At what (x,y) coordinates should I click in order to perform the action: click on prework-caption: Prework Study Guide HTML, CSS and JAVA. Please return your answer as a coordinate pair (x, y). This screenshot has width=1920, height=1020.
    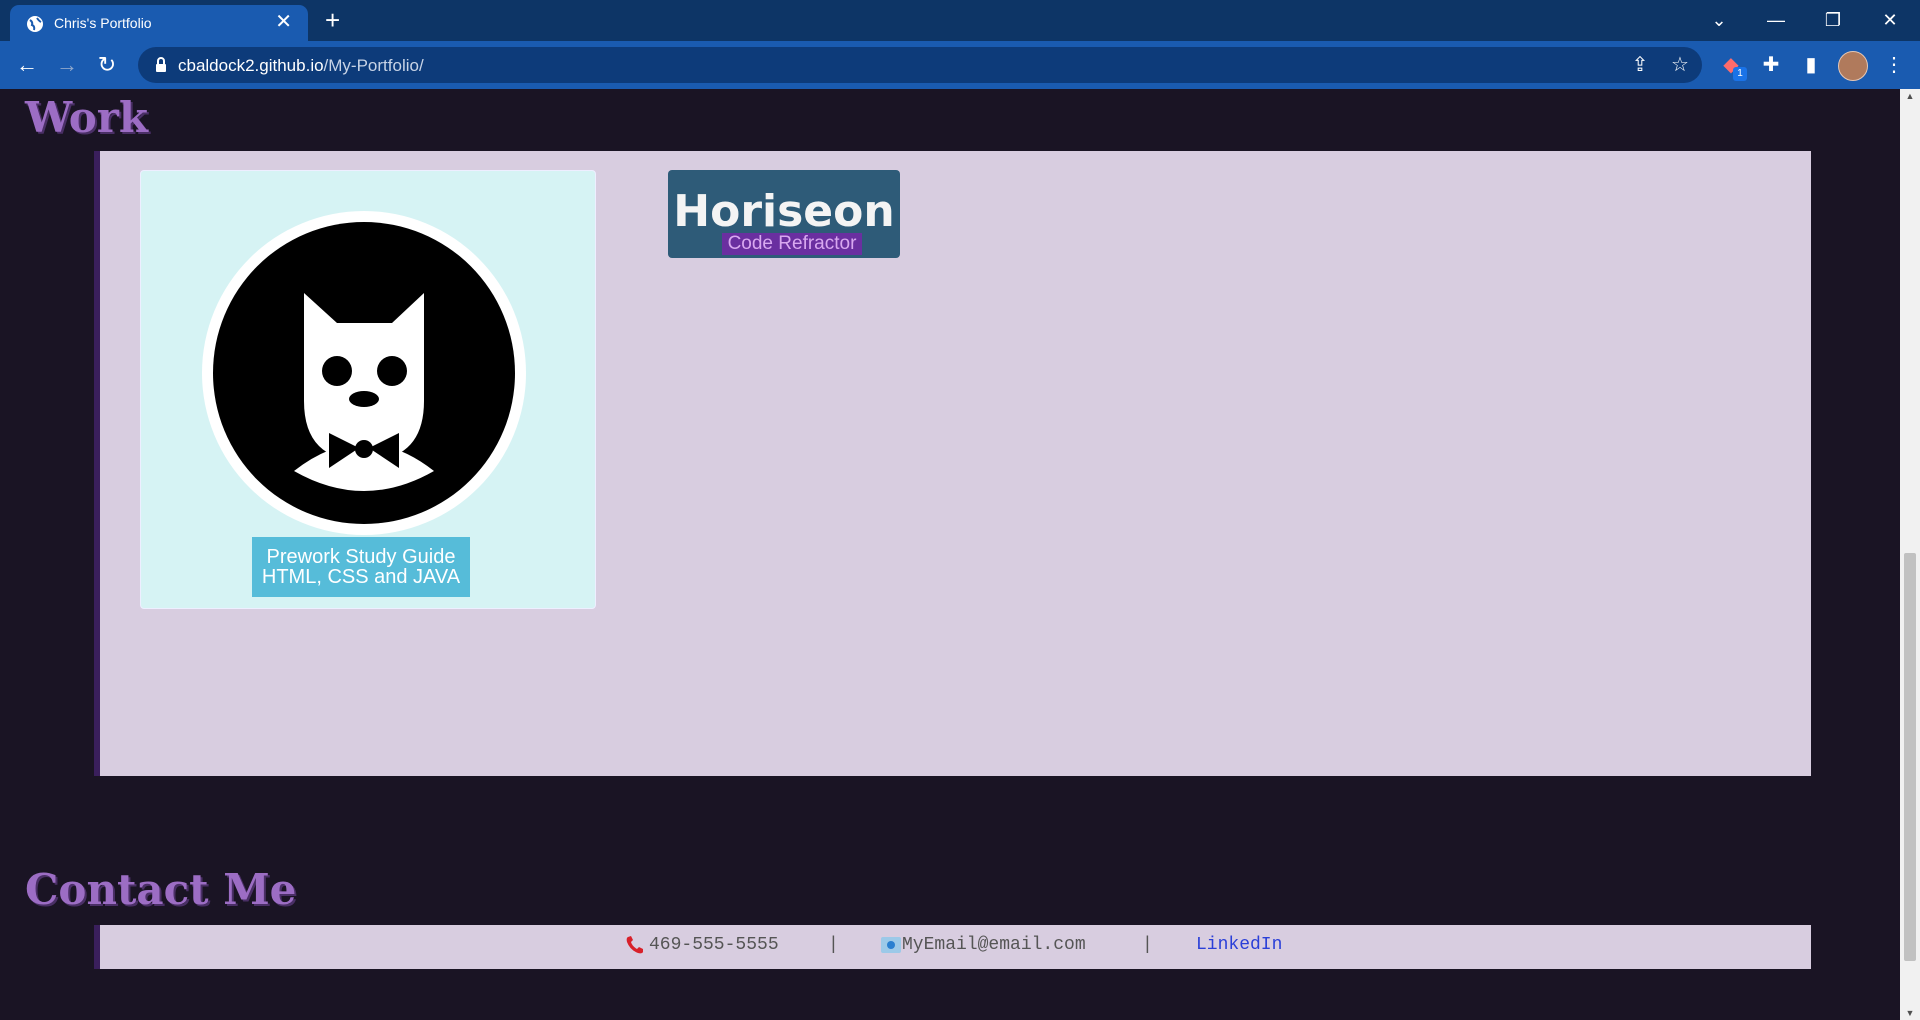
    Looking at the image, I should click on (361, 567).